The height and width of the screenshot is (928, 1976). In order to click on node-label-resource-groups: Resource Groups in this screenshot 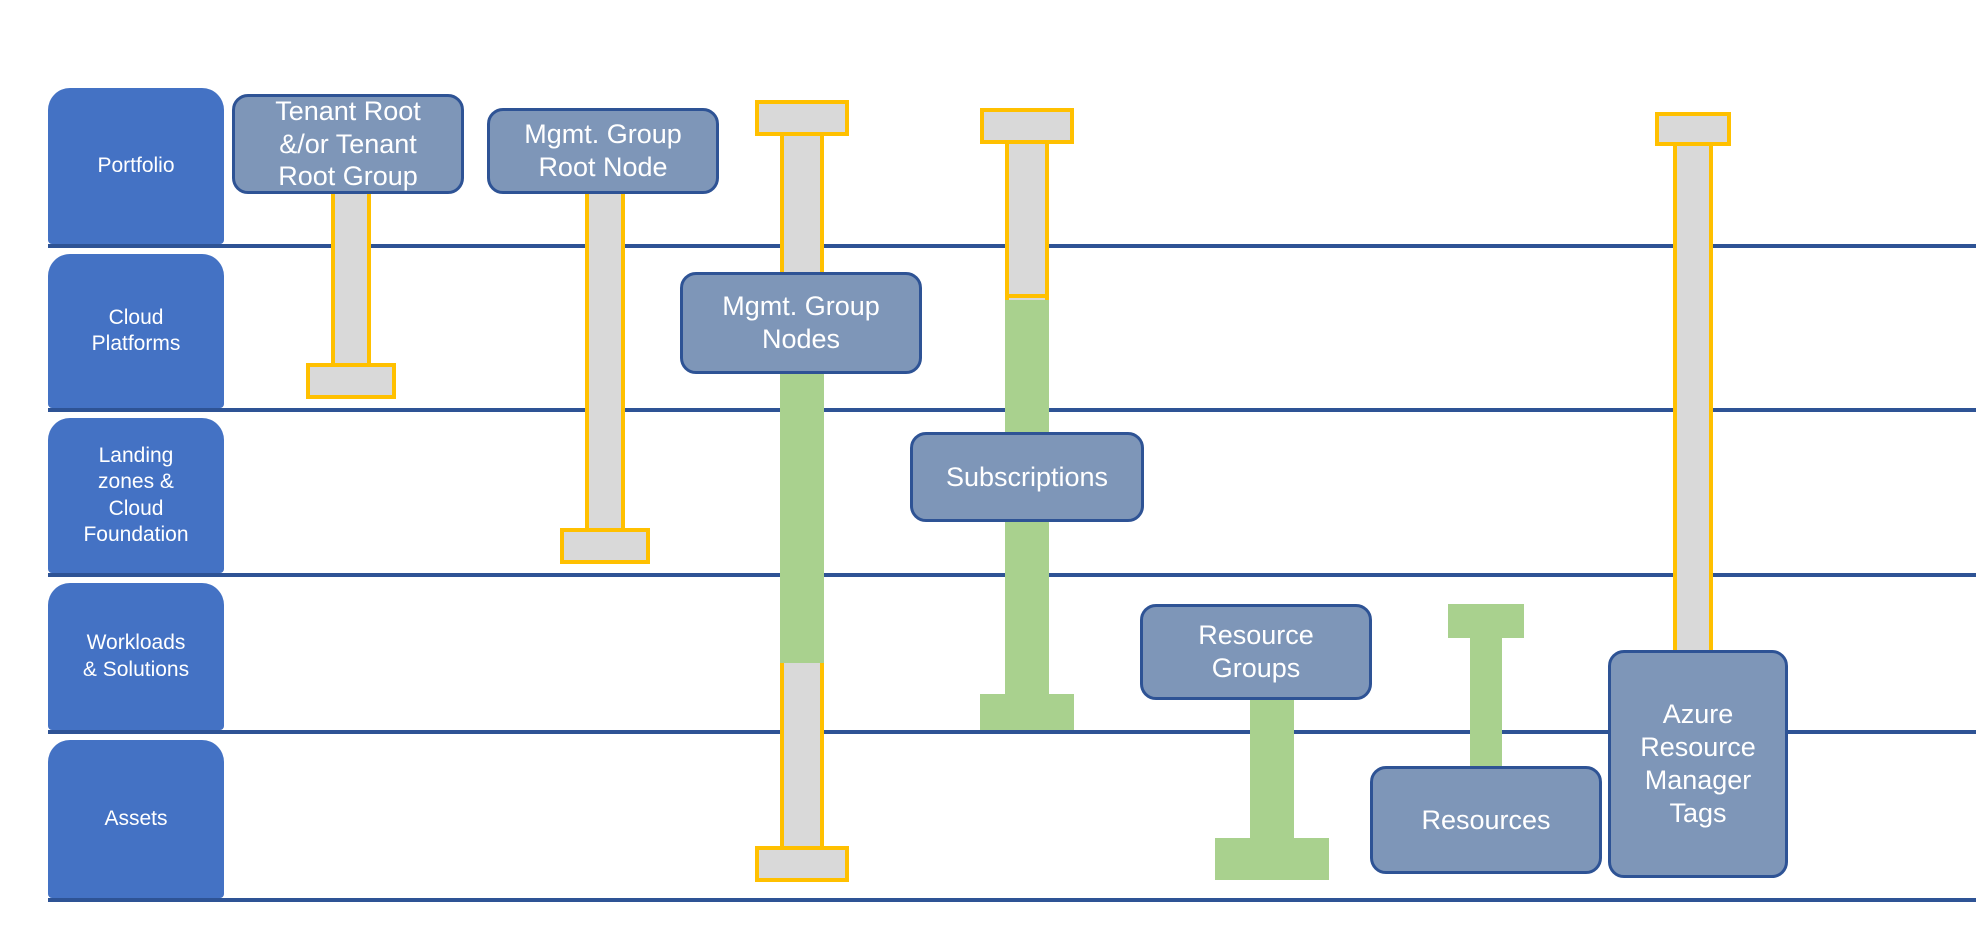, I will do `click(1256, 651)`.